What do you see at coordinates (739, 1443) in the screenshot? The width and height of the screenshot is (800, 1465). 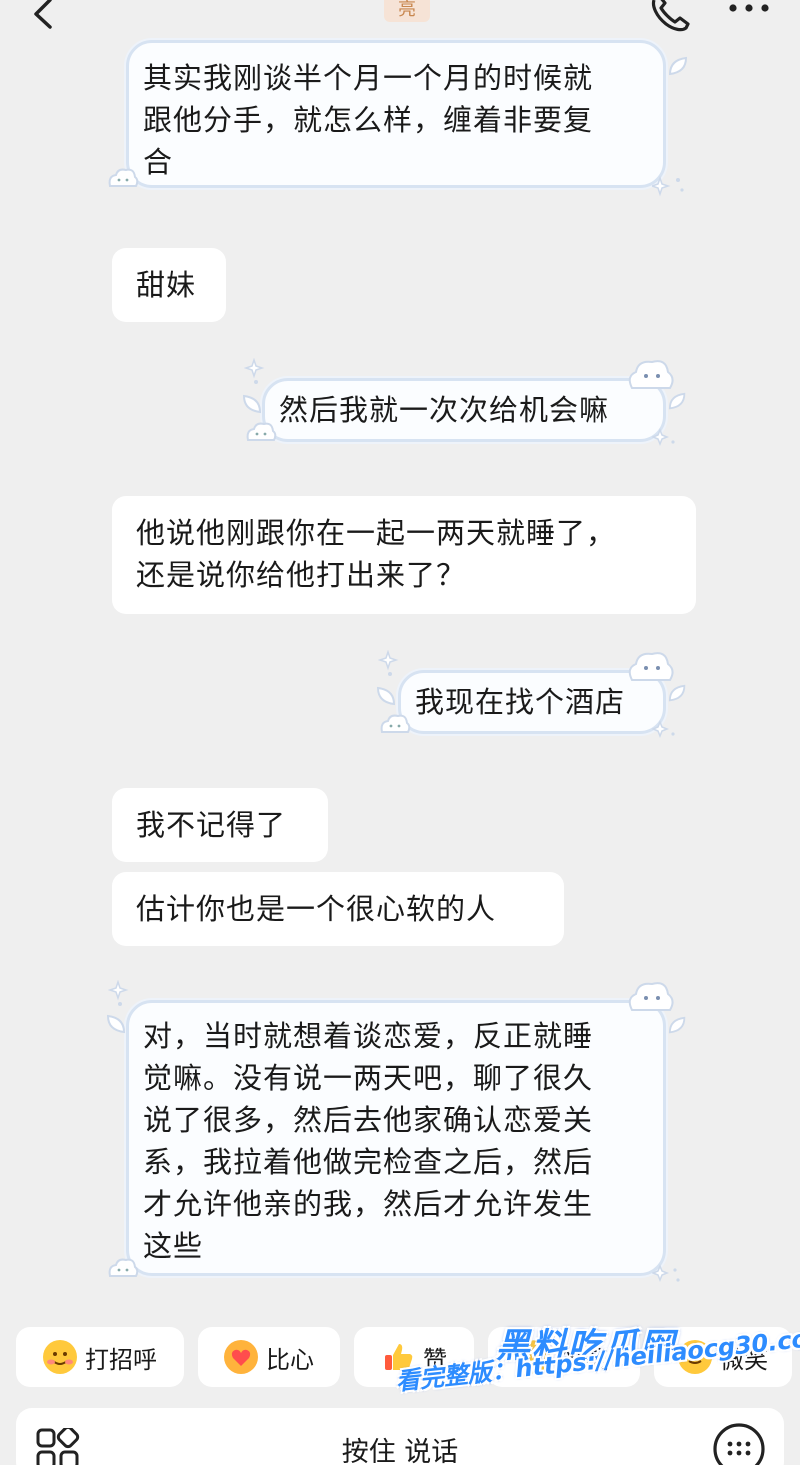 I see `keyboard-icon` at bounding box center [739, 1443].